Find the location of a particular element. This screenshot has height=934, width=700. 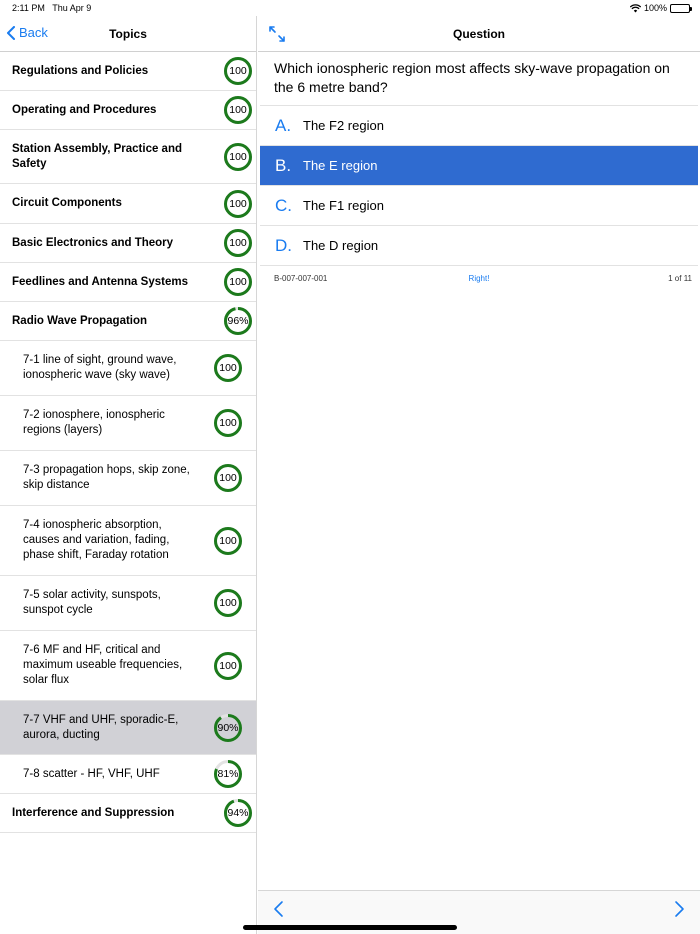

progress-ring: 90% is located at coordinates (228, 728).